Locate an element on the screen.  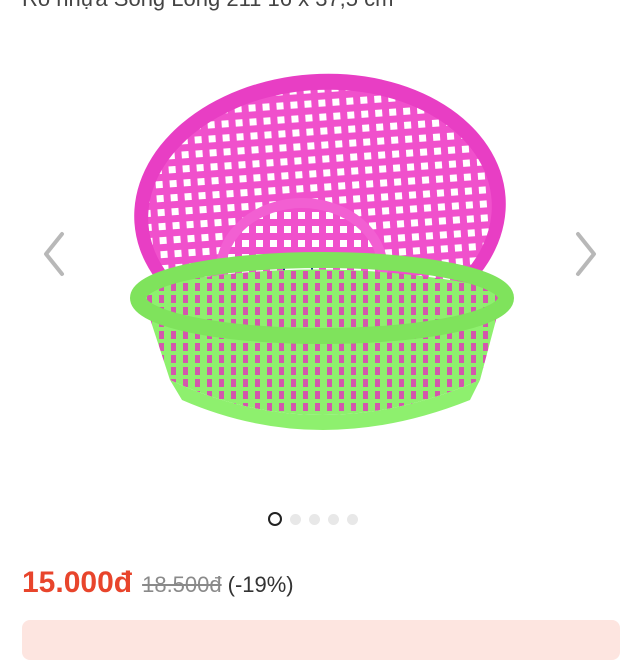
current-price: 15.000đ is located at coordinates (77, 582).